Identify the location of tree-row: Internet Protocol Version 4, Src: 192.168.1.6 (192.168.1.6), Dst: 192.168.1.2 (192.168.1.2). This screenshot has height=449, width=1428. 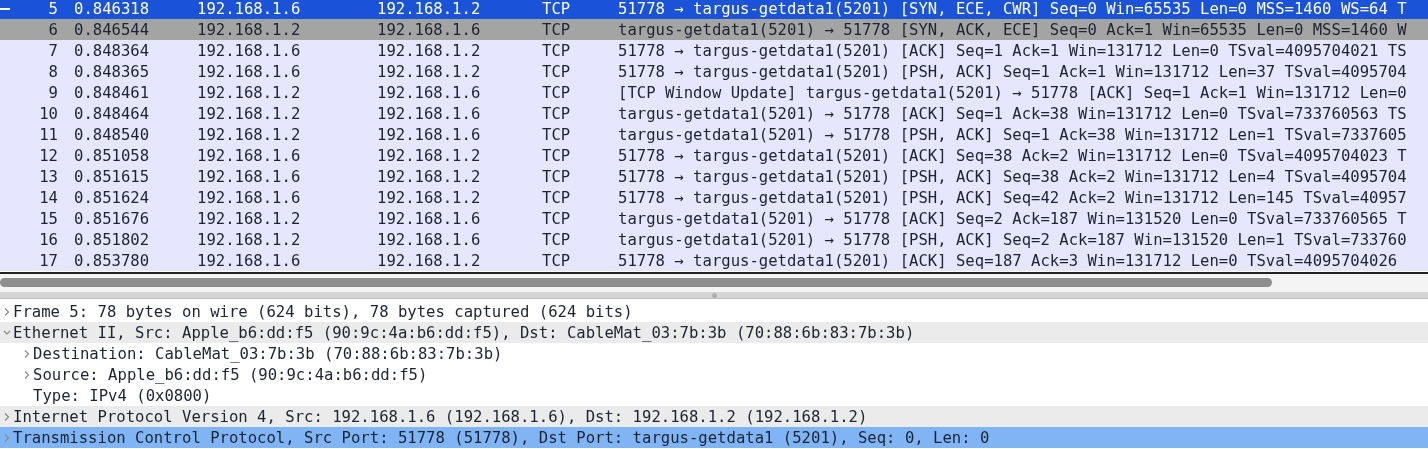
(714, 416).